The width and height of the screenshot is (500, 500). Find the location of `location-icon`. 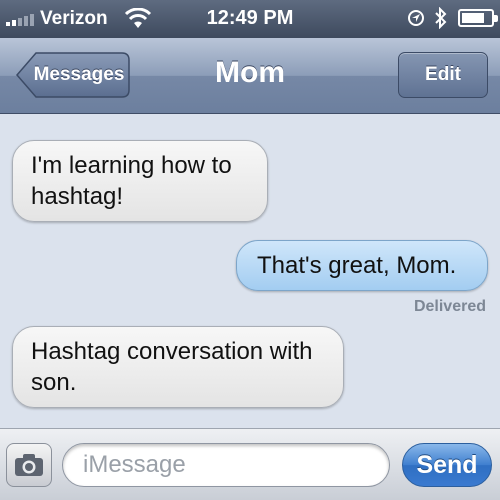

location-icon is located at coordinates (416, 18).